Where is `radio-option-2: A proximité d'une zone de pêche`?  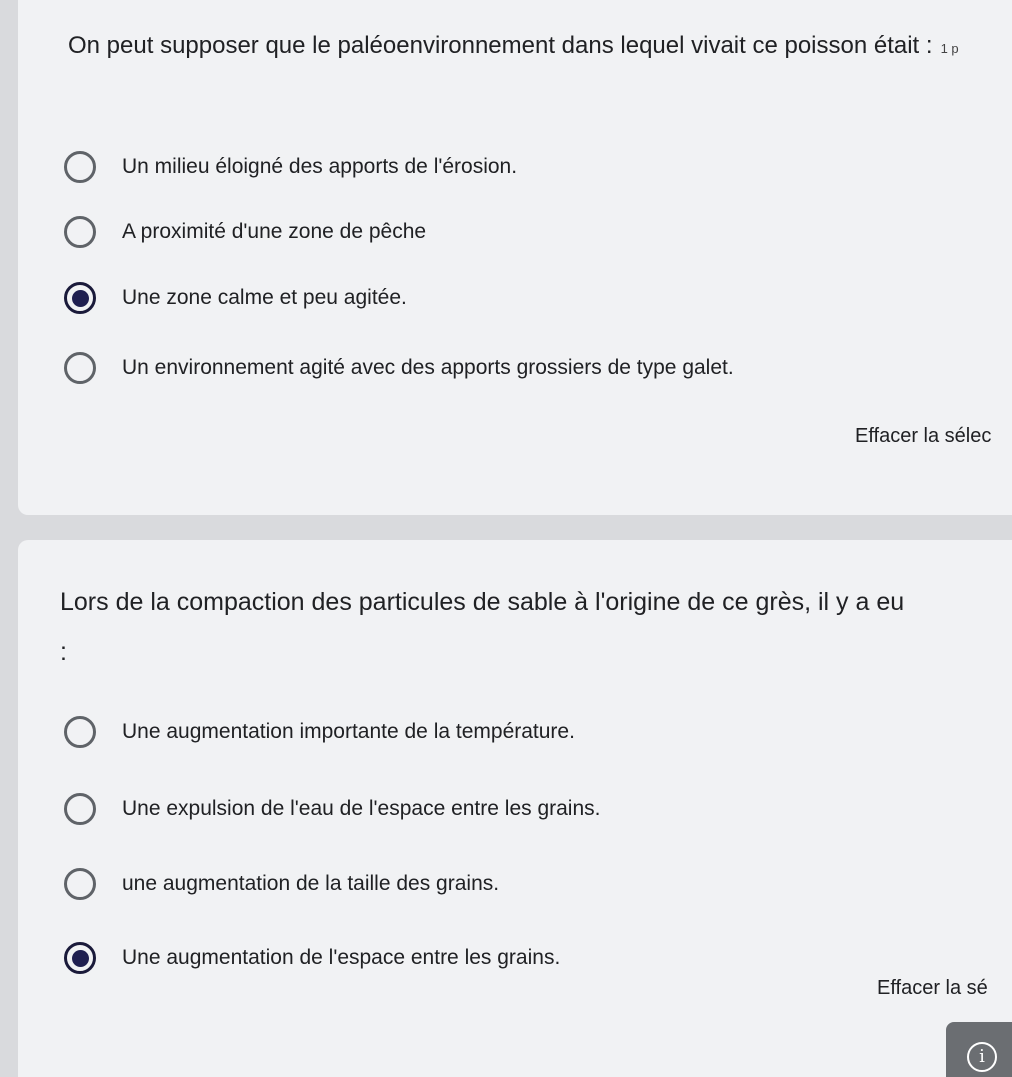 radio-option-2: A proximité d'une zone de pêche is located at coordinates (245, 232).